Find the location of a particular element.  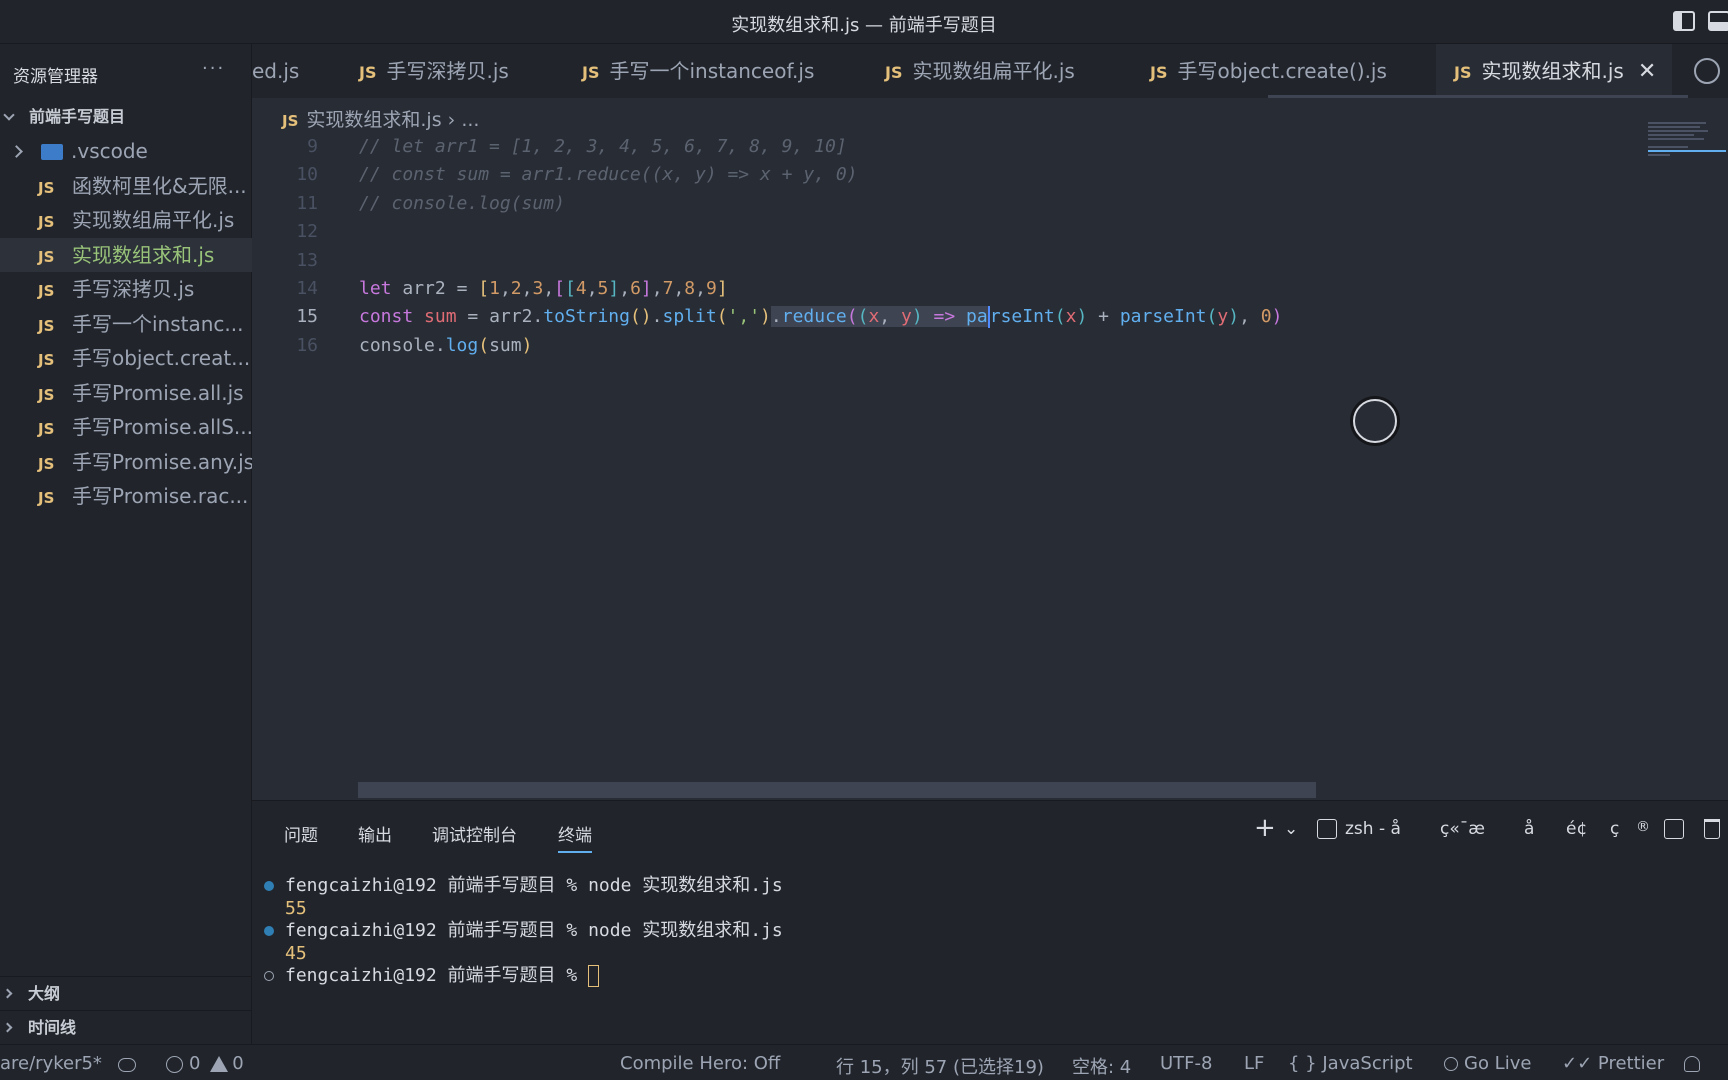

file-item: JS 实现数组扁平化.js is located at coordinates (126, 220).